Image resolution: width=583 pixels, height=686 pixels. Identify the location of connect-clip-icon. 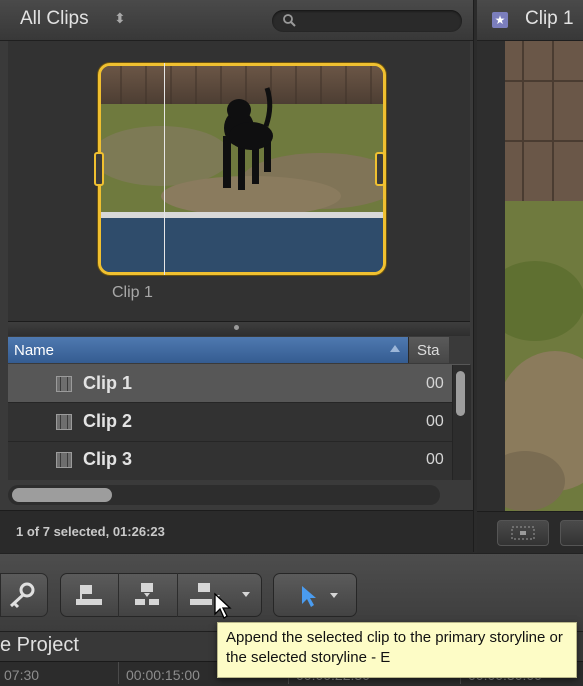
(89, 595).